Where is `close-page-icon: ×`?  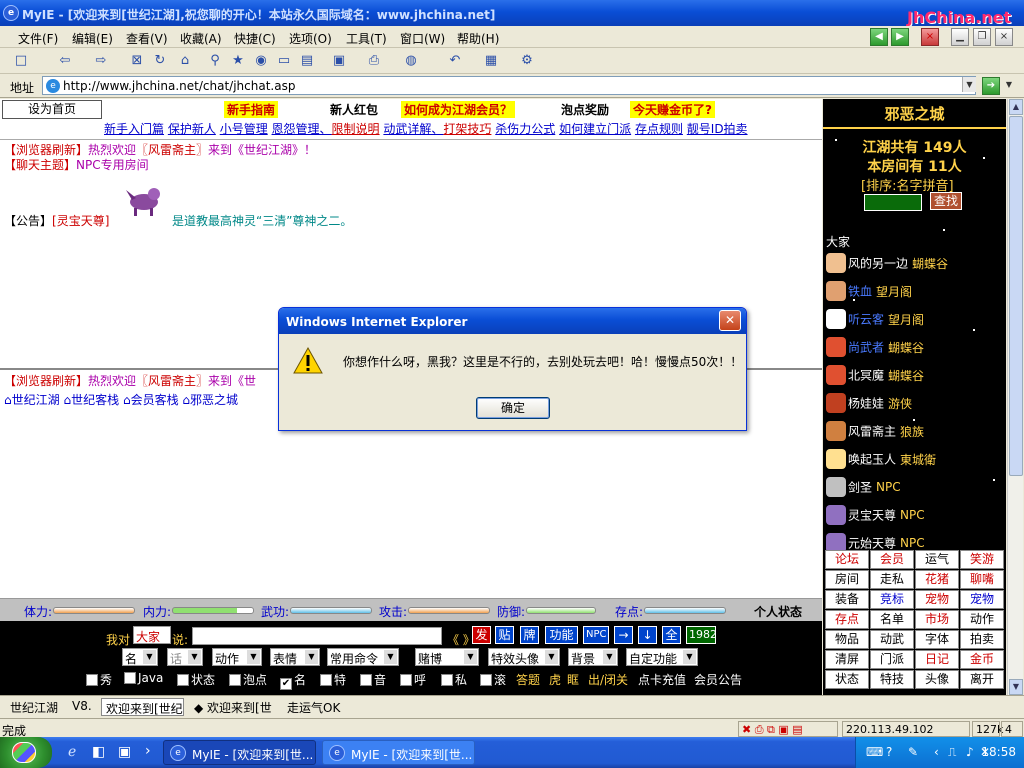 close-page-icon: × is located at coordinates (930, 37).